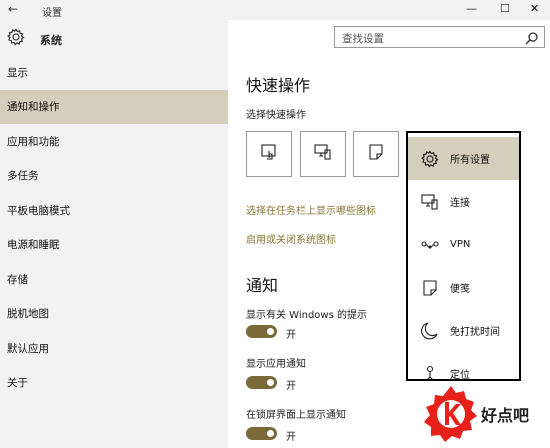 Image resolution: width=550 pixels, height=448 pixels. I want to click on window-title: 设置, so click(52, 13).